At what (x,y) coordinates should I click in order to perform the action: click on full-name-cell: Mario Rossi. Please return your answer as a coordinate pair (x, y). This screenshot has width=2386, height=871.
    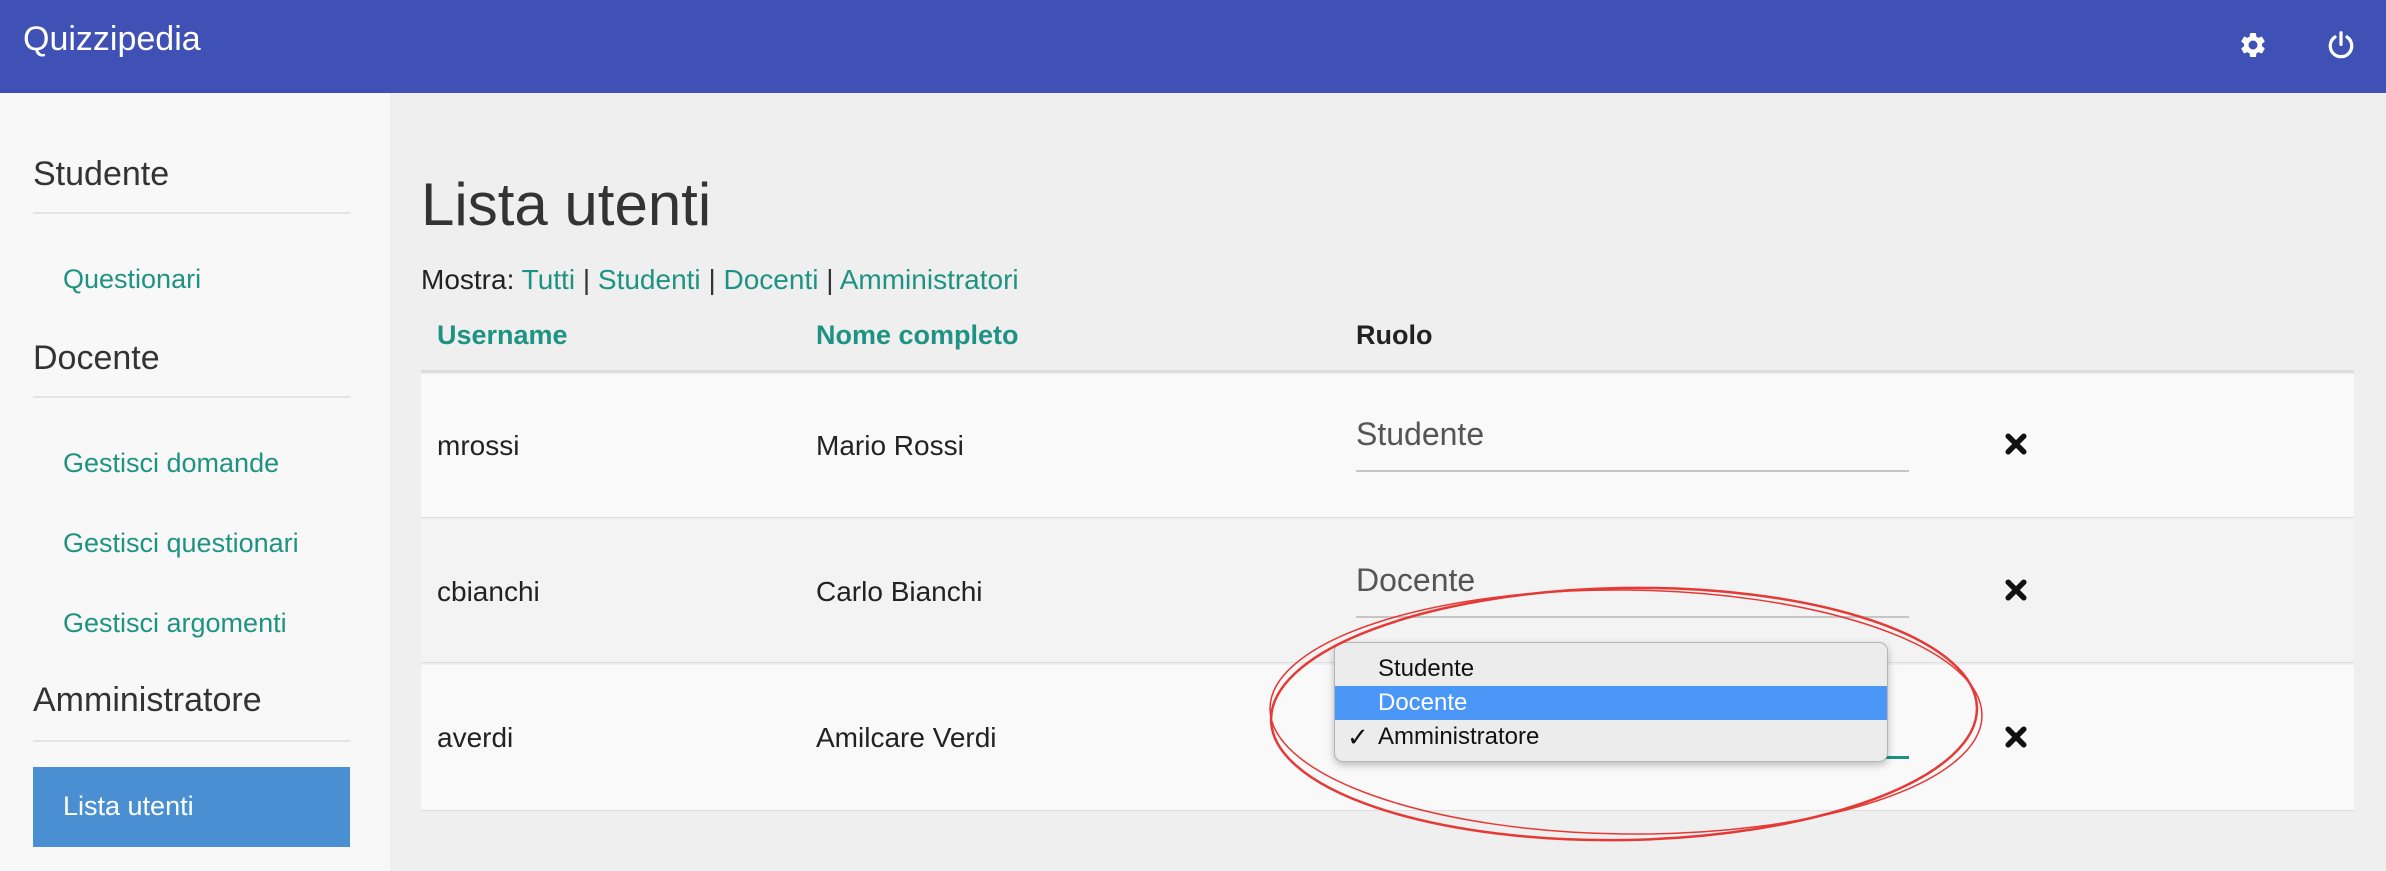
    Looking at the image, I should click on (890, 445).